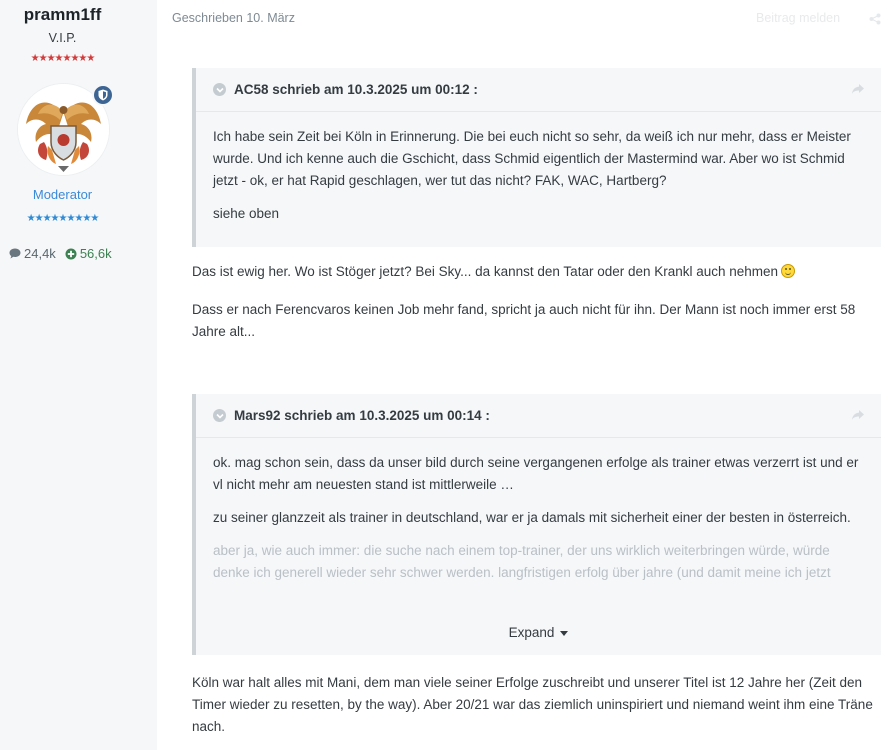 The image size is (891, 750). What do you see at coordinates (362, 415) in the screenshot?
I see `quote-citation-text: Mars92 schrieb am 10.3.2025 um 00:14 :` at bounding box center [362, 415].